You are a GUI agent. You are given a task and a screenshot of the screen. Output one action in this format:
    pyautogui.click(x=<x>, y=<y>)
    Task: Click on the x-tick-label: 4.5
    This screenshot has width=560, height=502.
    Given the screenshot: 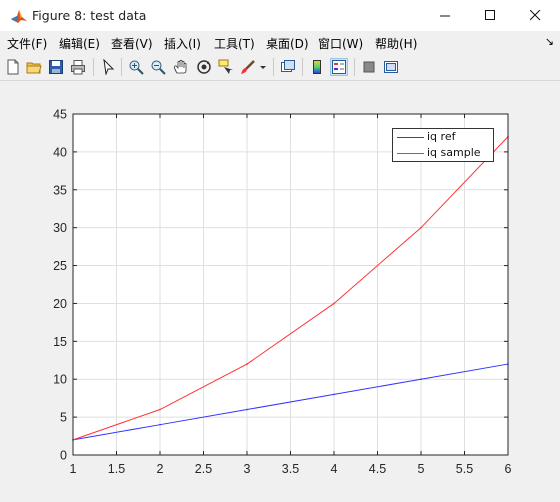 What is the action you would take?
    pyautogui.click(x=377, y=469)
    